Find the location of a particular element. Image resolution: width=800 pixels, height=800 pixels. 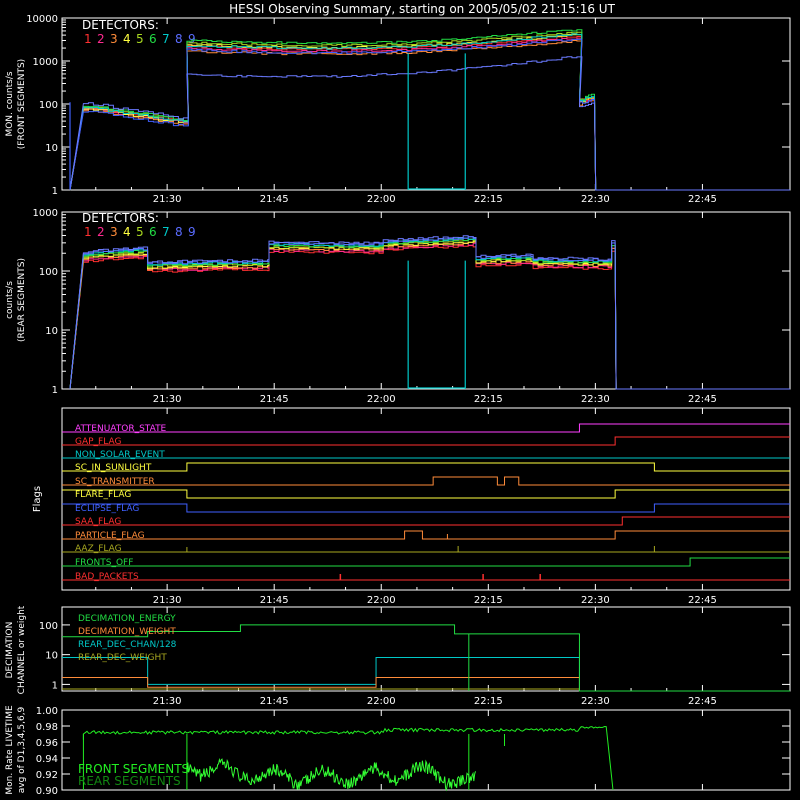

front-panel-xtick-label: 22:45 is located at coordinates (702, 199).